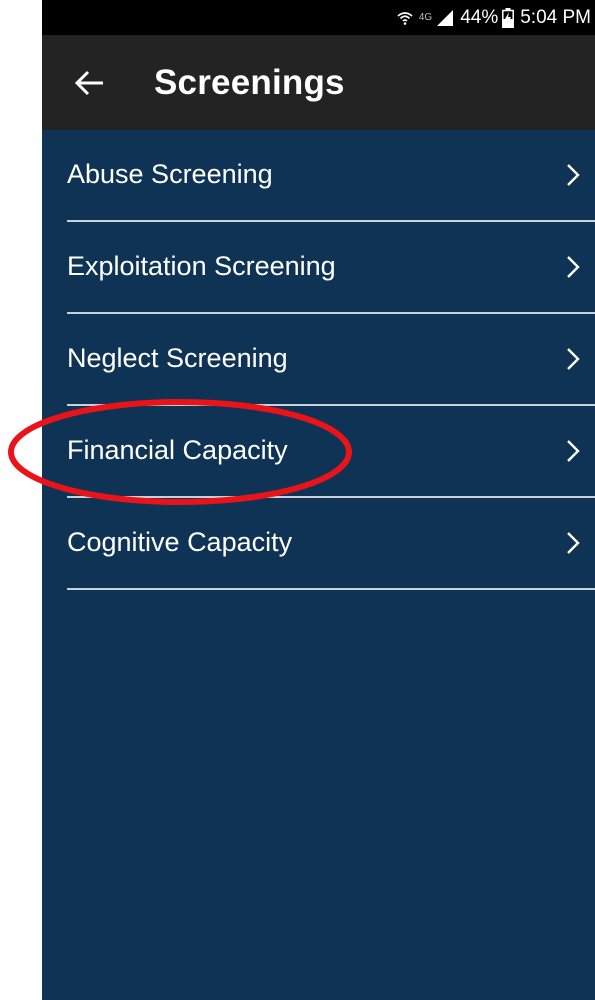  What do you see at coordinates (425, 17) in the screenshot?
I see `network-type-label: 4G` at bounding box center [425, 17].